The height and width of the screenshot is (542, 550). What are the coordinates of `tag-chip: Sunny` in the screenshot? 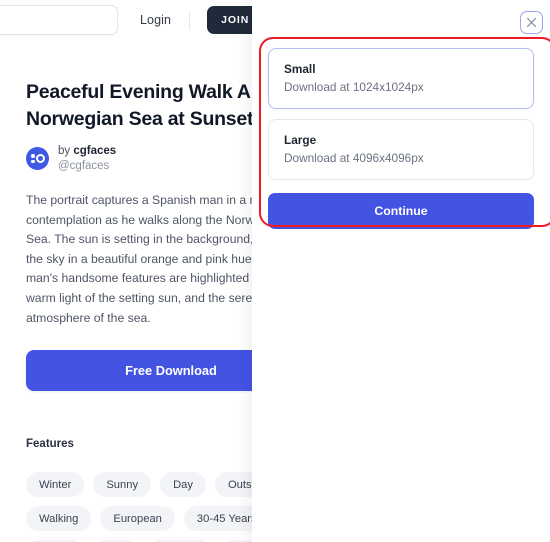 It's located at (122, 485).